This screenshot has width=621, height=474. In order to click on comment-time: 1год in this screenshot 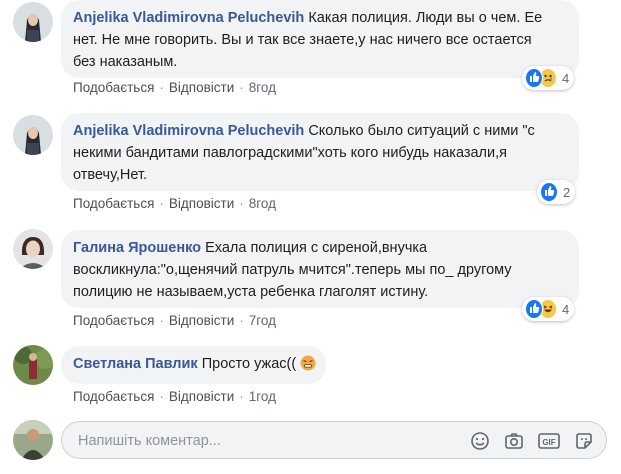, I will do `click(262, 396)`.